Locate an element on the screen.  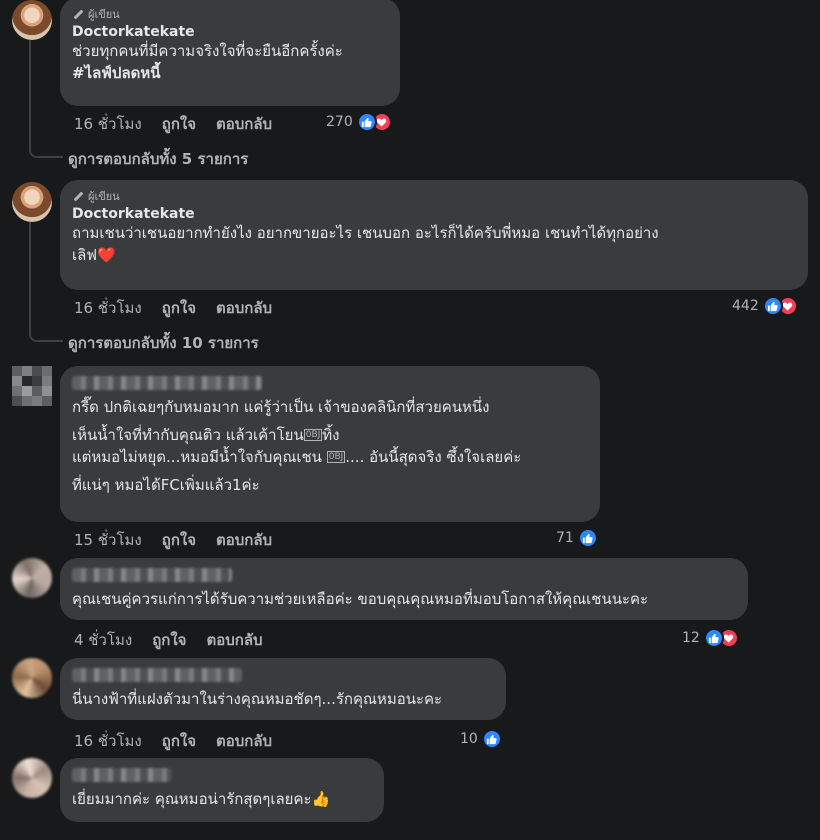
reaction-summary: 270 is located at coordinates (359, 122).